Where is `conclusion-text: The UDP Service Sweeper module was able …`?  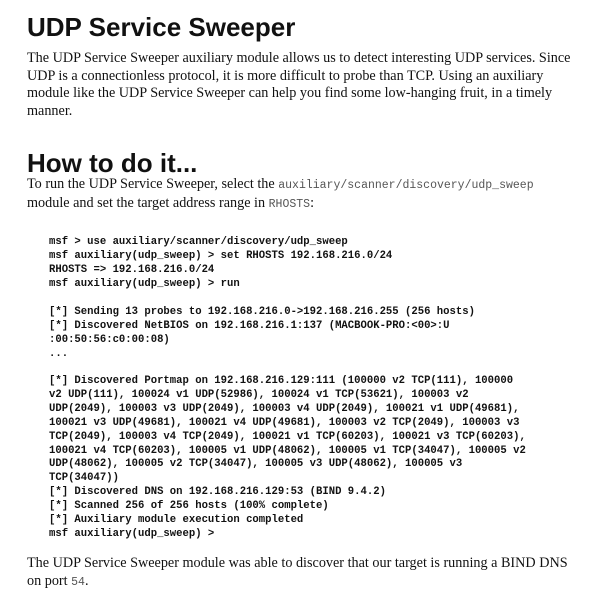 conclusion-text: The UDP Service Sweeper module was able … is located at coordinates (297, 572).